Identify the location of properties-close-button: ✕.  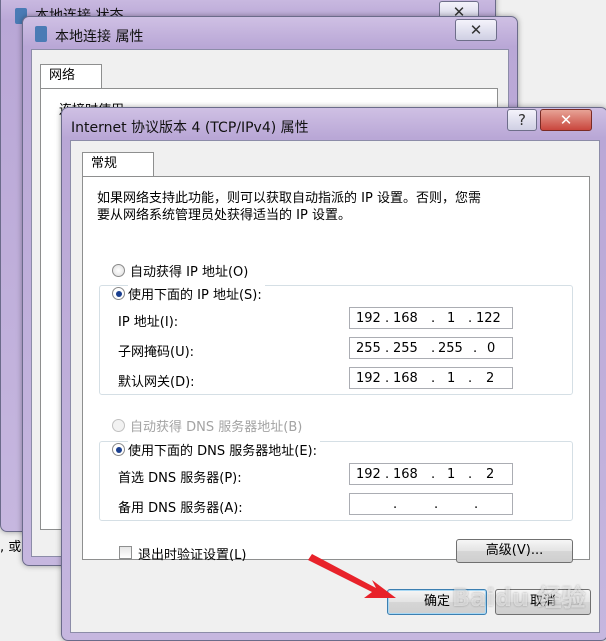
(476, 30).